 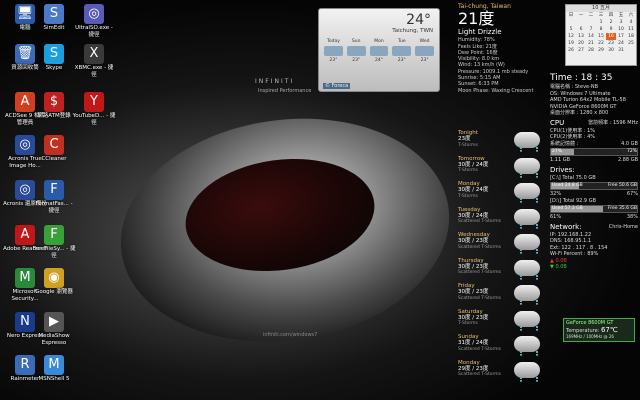 I want to click on calendar-day: 12, so click(x=571, y=36).